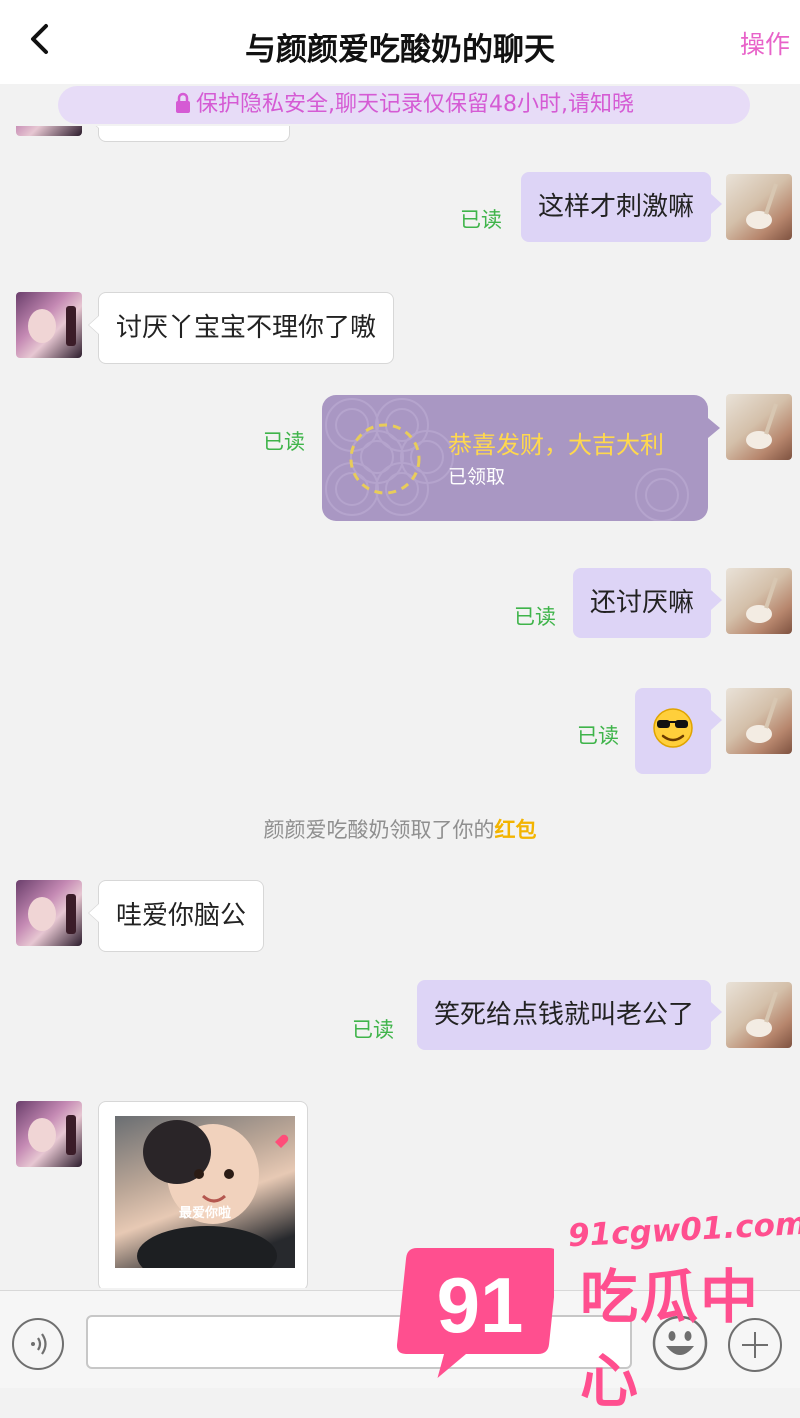  What do you see at coordinates (516, 830) in the screenshot?
I see `red-packet-link: 红包` at bounding box center [516, 830].